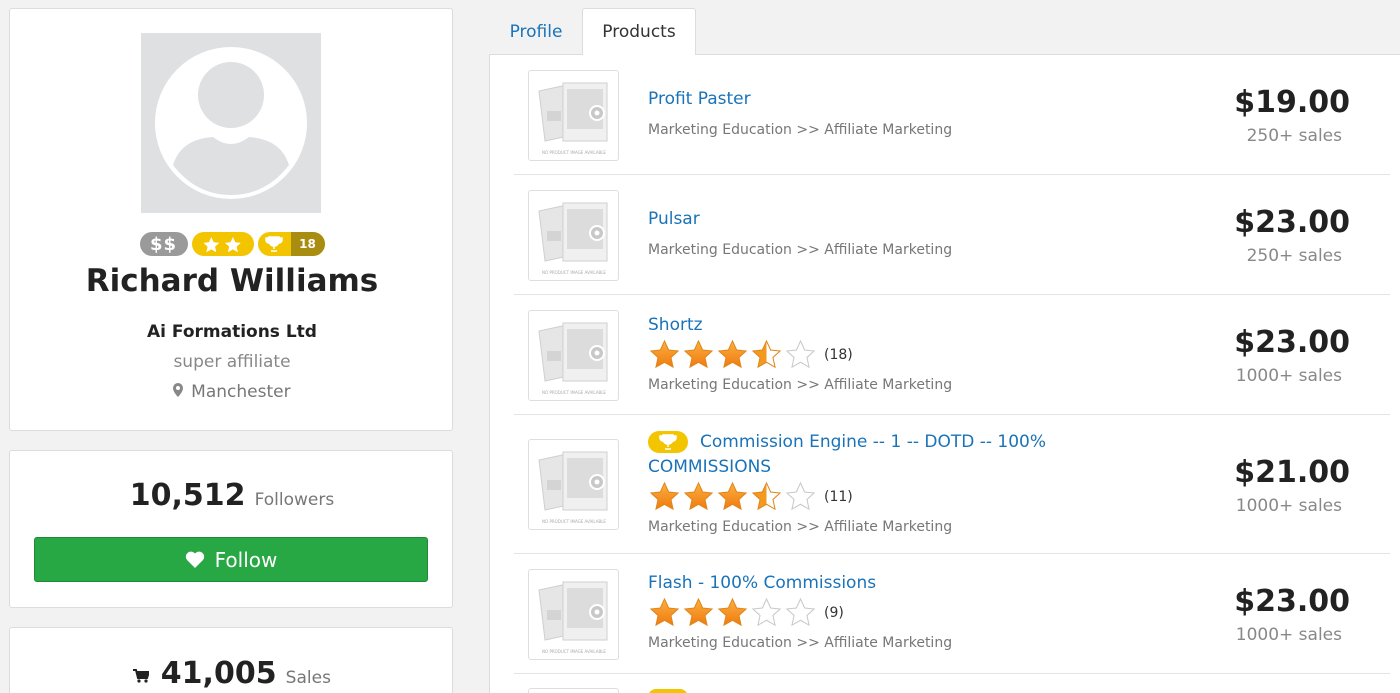  Describe the element at coordinates (241, 392) in the screenshot. I see `location-text: Manchester` at that location.